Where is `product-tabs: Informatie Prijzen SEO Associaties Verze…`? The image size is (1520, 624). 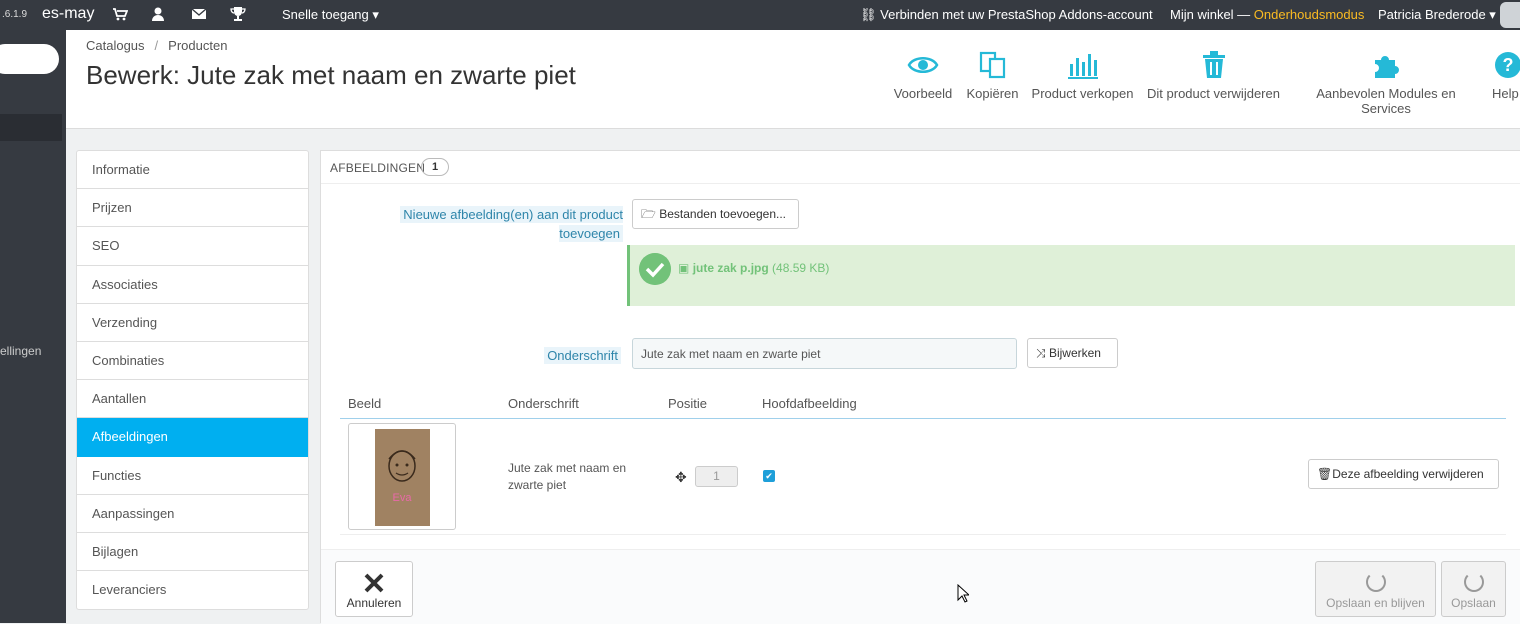 product-tabs: Informatie Prijzen SEO Associaties Verze… is located at coordinates (192, 380).